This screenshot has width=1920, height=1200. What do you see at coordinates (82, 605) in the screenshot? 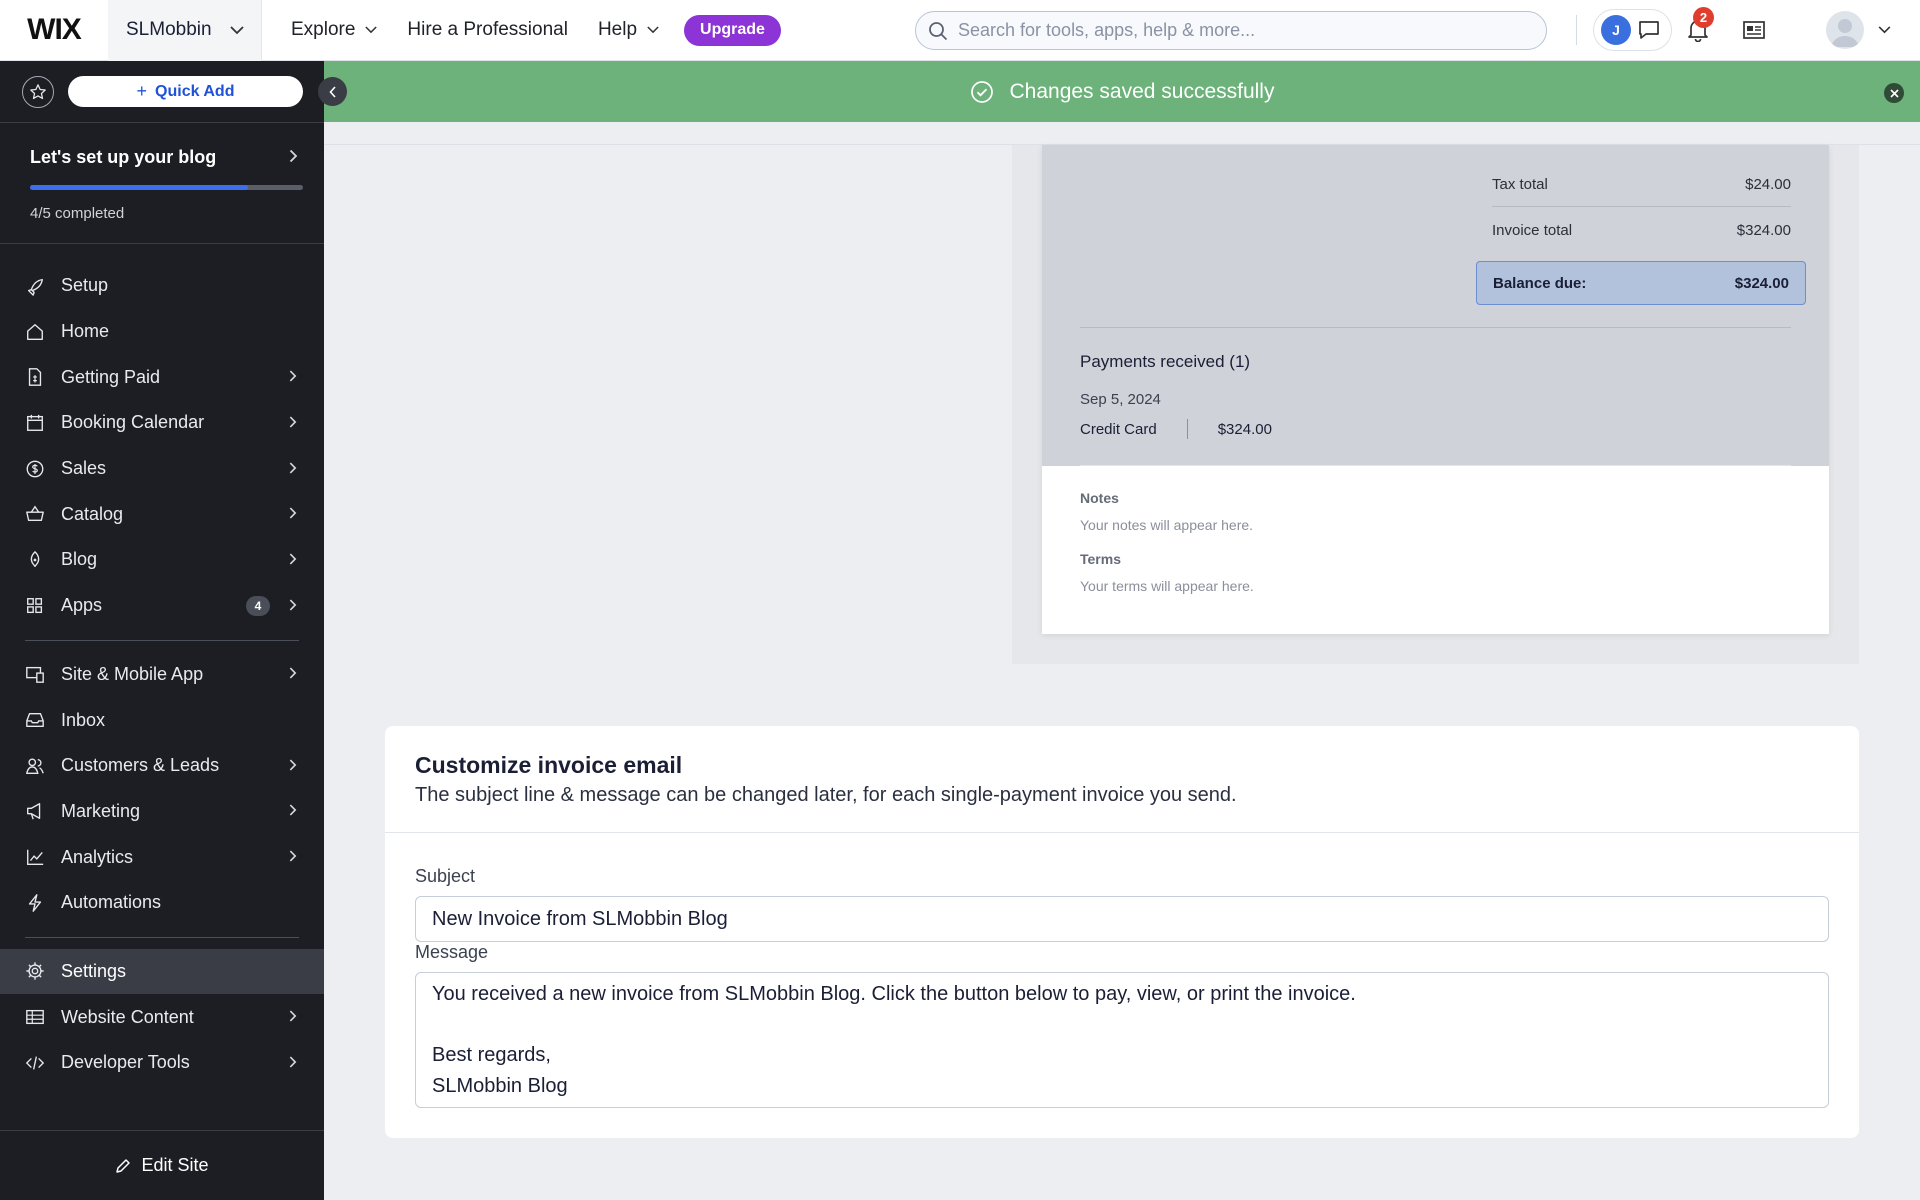
I see `sidebar-item-label: Apps` at bounding box center [82, 605].